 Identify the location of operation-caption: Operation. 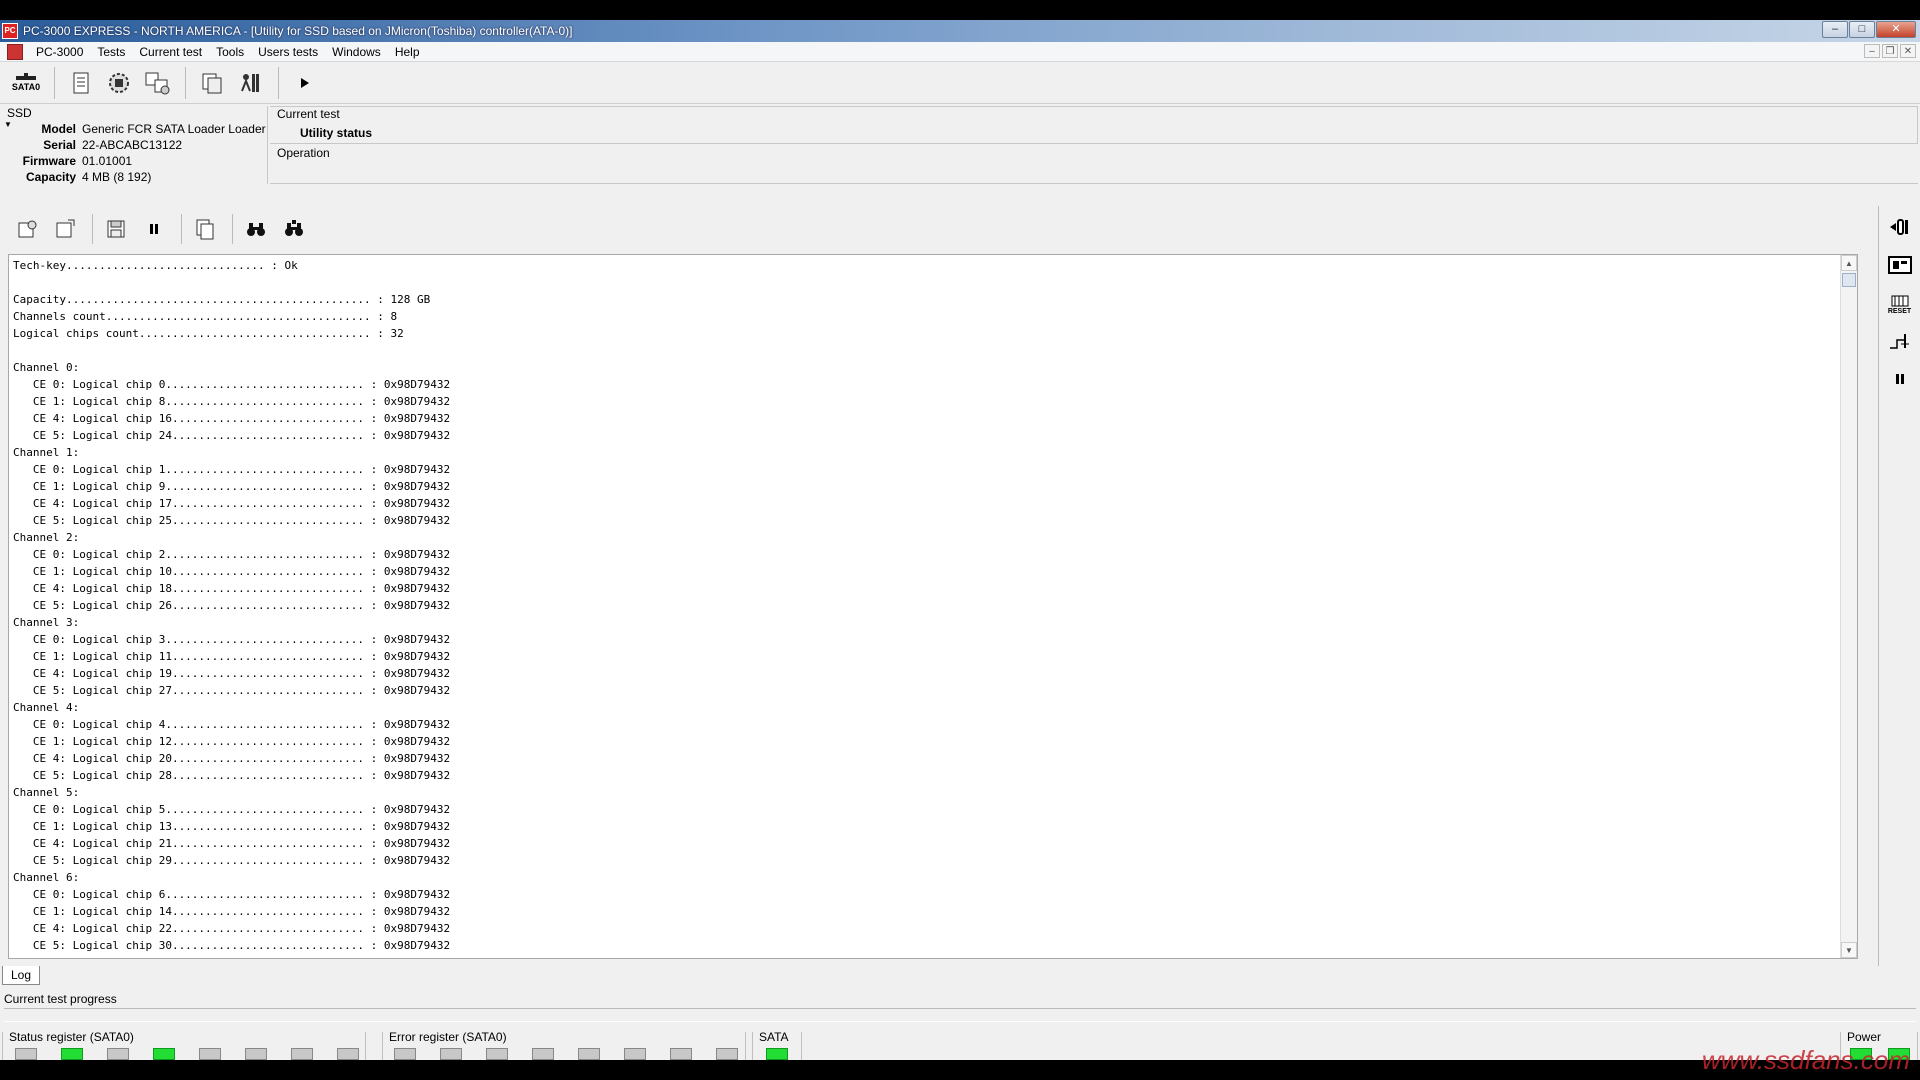
(303, 153).